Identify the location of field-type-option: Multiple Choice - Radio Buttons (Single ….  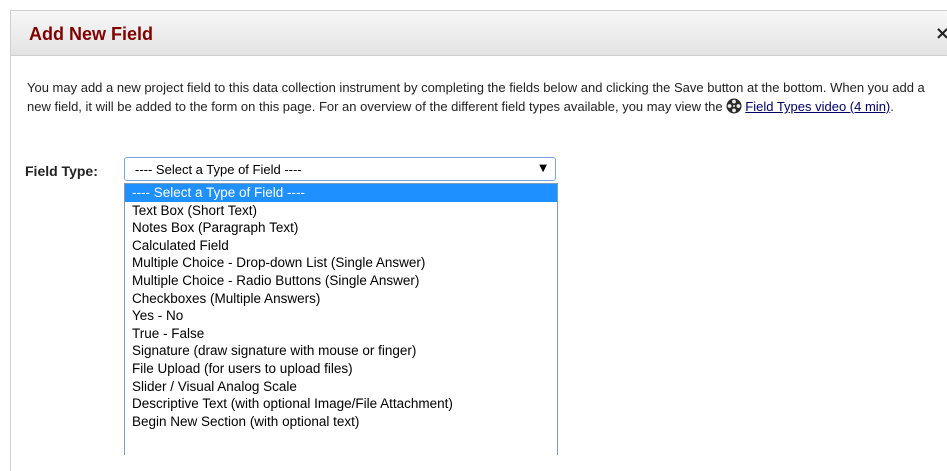
(341, 281).